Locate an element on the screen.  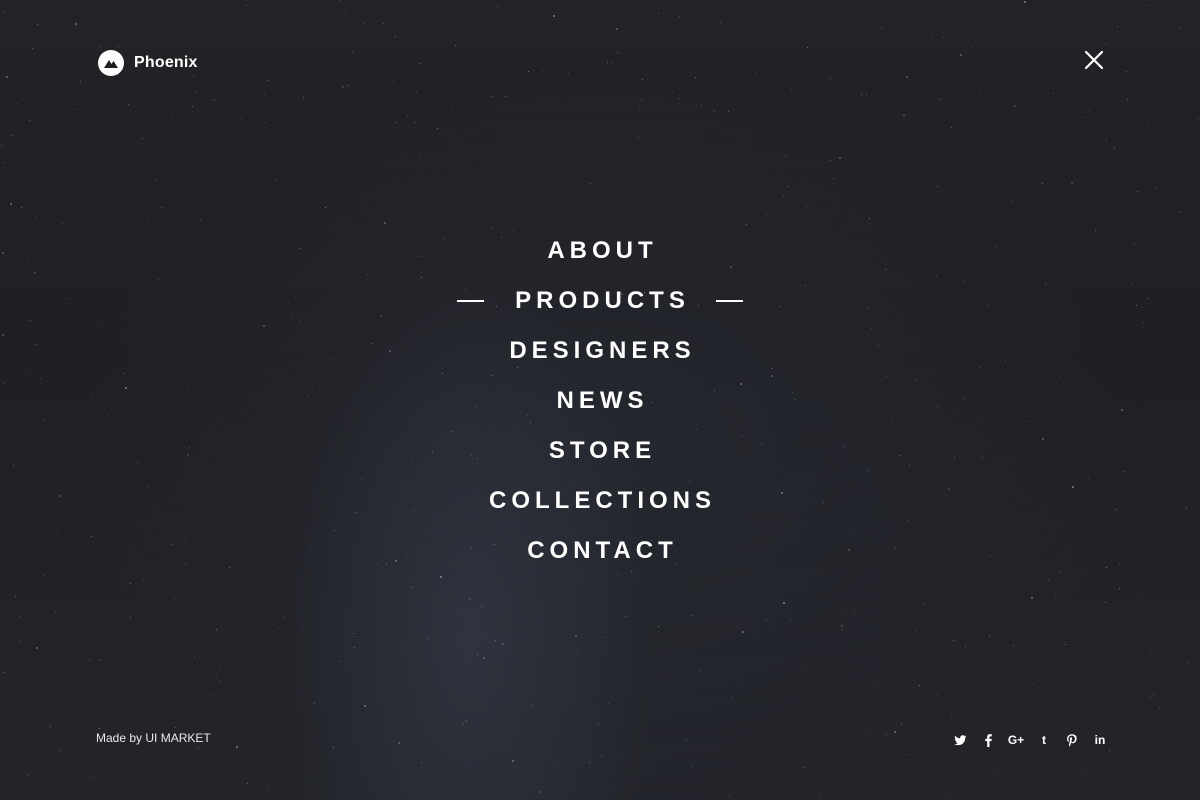
twitter-icon is located at coordinates (960, 740).